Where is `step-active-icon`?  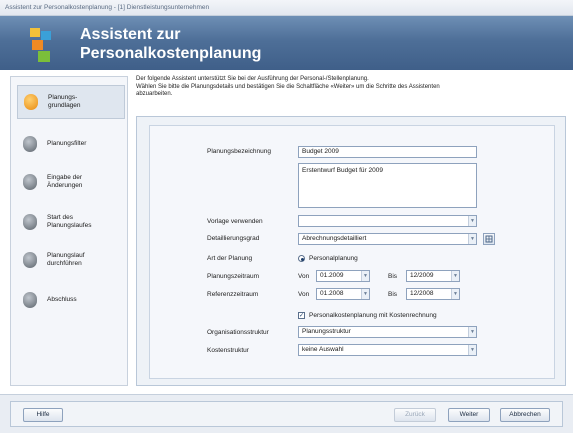
step-active-icon is located at coordinates (31, 102).